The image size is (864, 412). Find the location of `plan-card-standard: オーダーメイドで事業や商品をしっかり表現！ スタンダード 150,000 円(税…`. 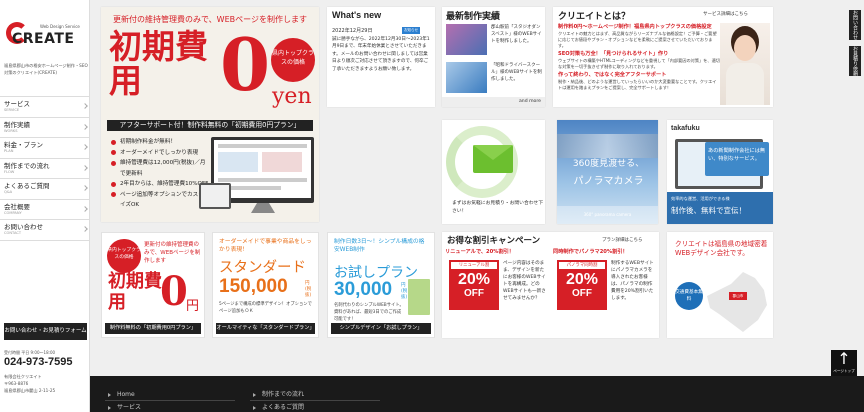

plan-card-standard: オーダーメイドで事業や商品をしっかり表現！ スタンダード 150,000 円(税… is located at coordinates (265, 285).